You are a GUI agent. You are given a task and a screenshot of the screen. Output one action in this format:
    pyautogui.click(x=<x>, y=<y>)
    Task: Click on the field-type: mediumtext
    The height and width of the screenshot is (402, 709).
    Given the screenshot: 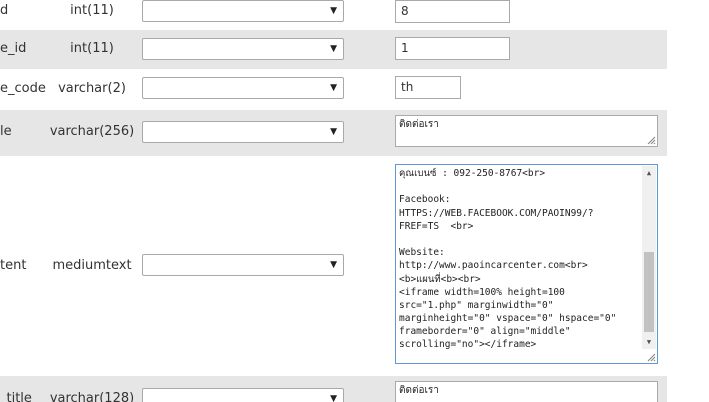 What is the action you would take?
    pyautogui.click(x=92, y=265)
    